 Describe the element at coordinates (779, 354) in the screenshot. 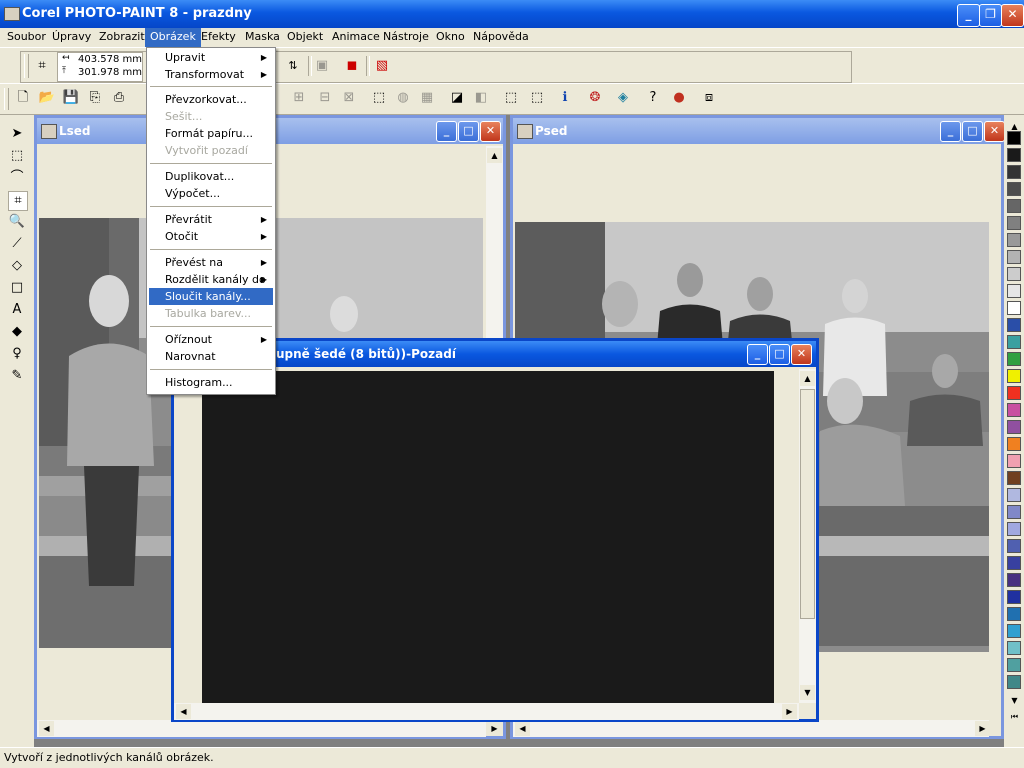

I see `active-maximize-button: □` at that location.